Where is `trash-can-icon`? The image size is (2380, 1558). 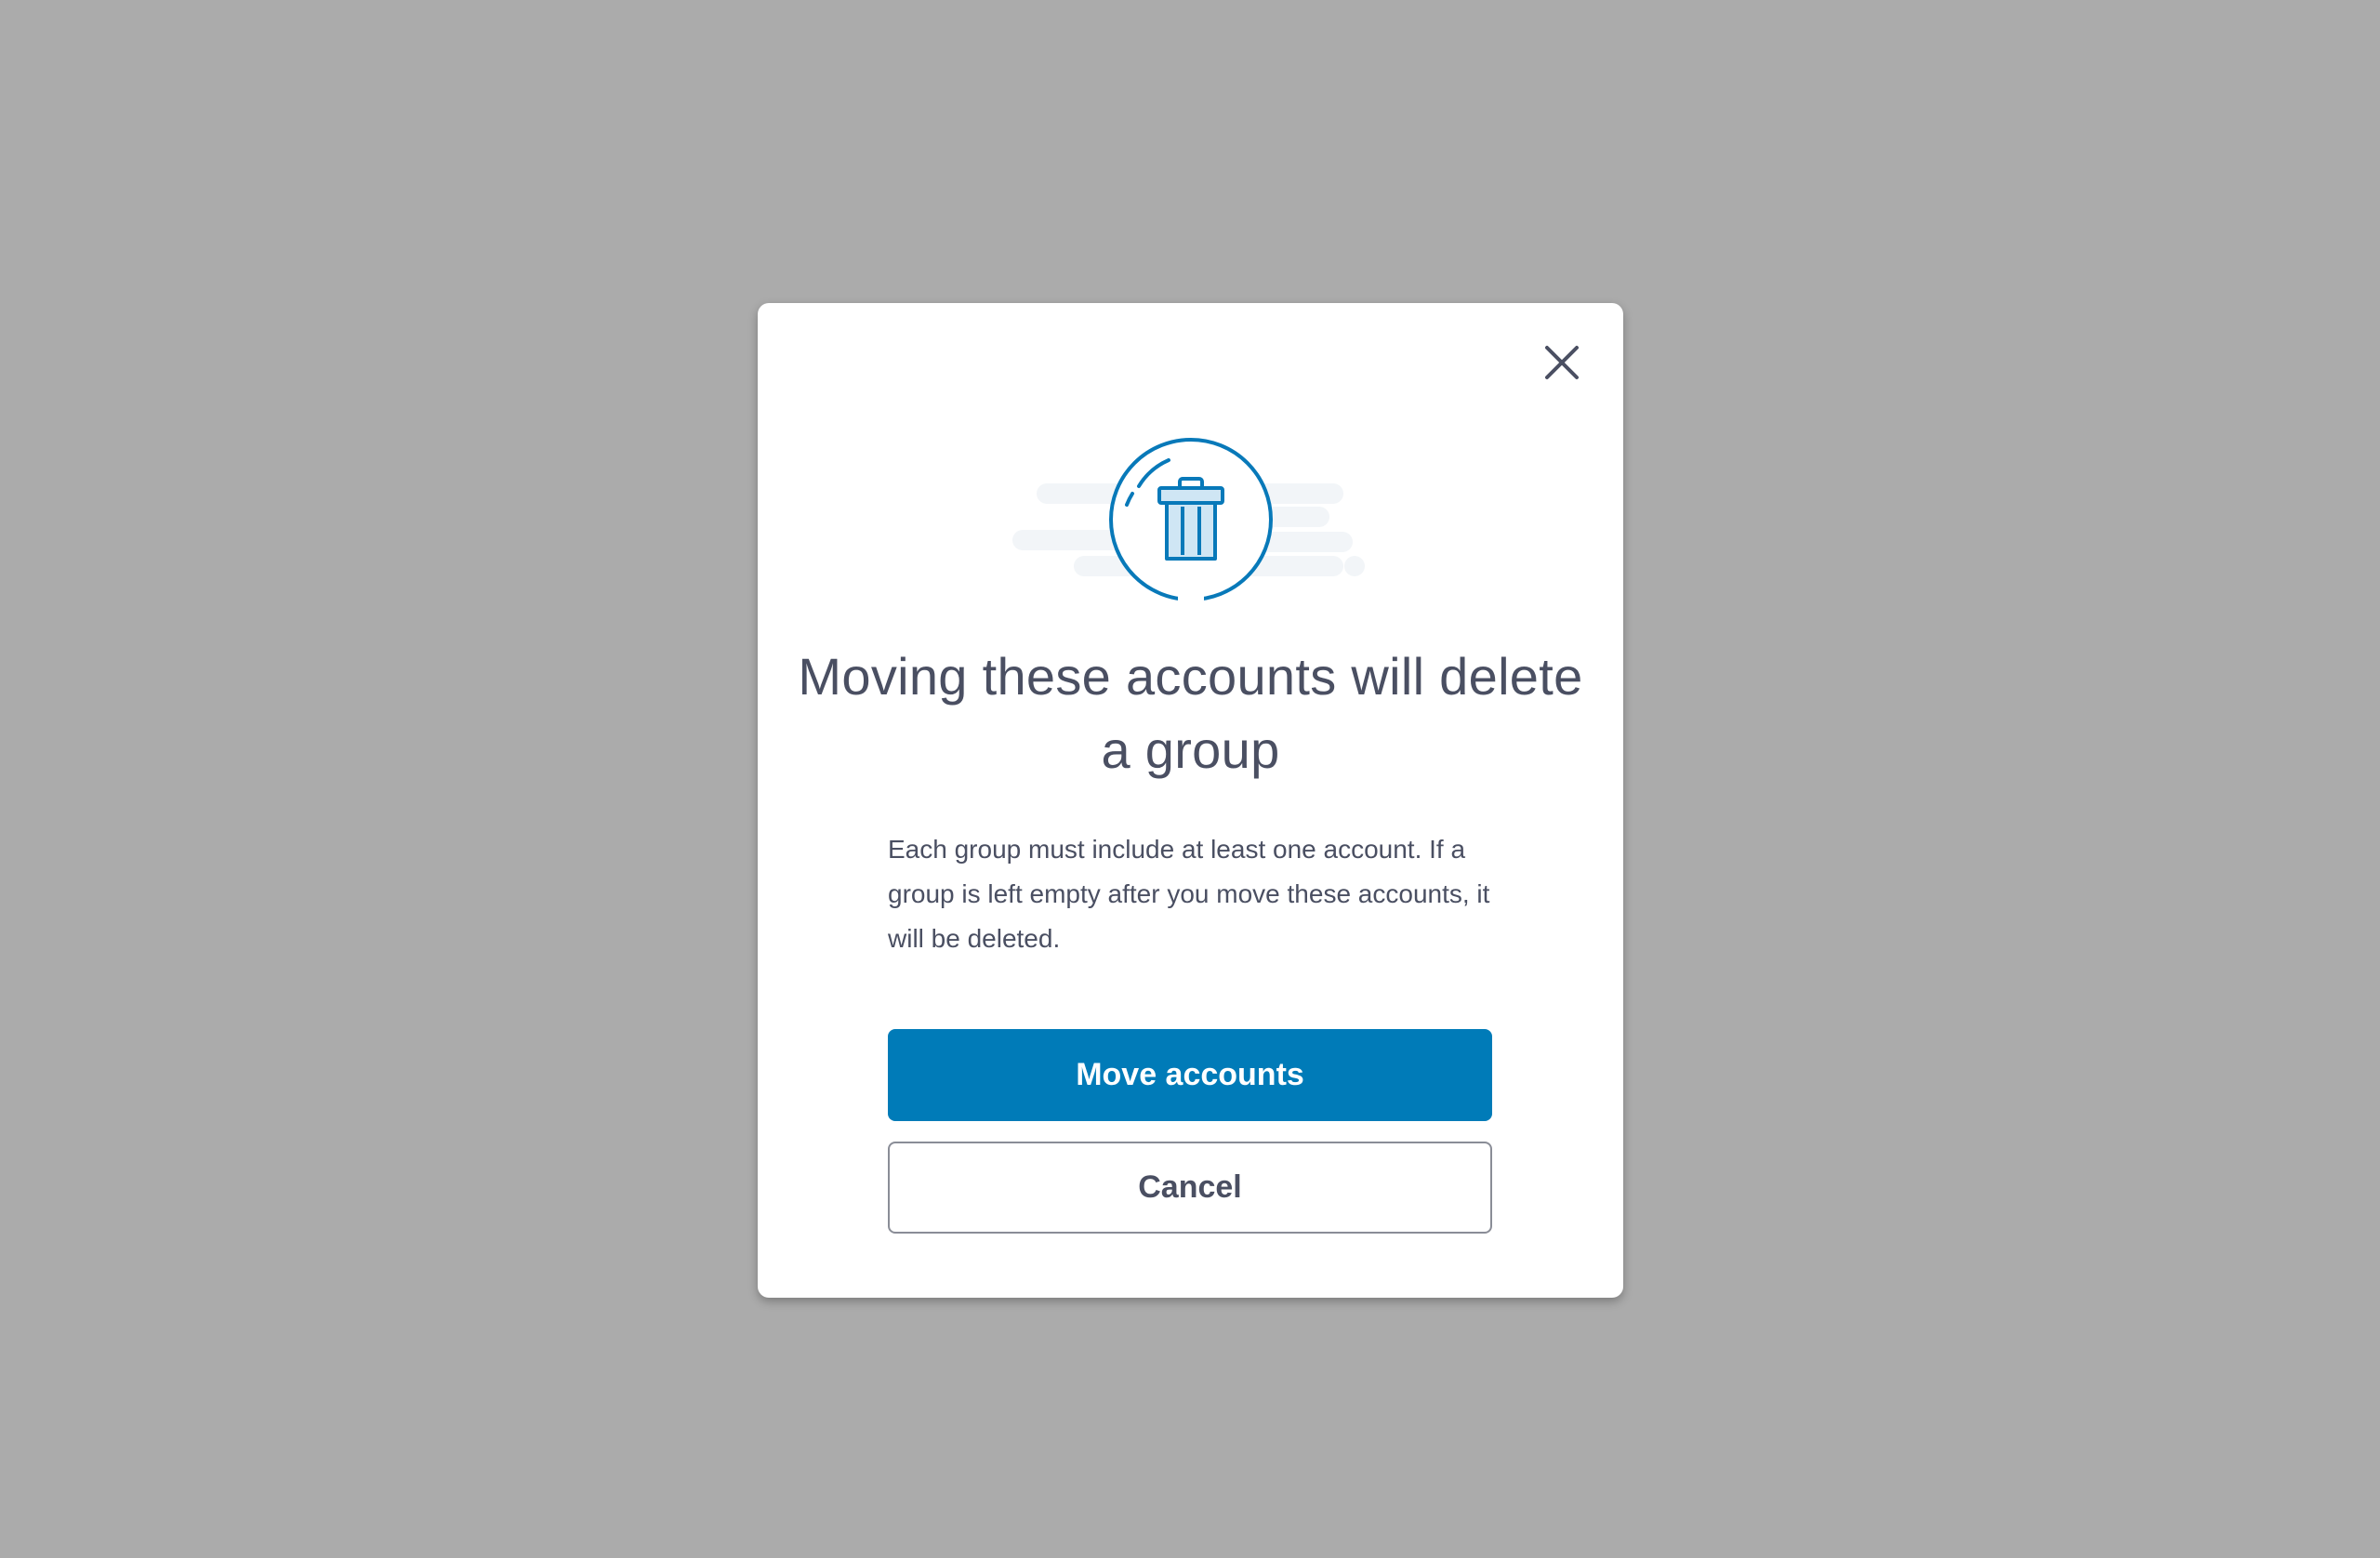
trash-can-icon is located at coordinates (1190, 519).